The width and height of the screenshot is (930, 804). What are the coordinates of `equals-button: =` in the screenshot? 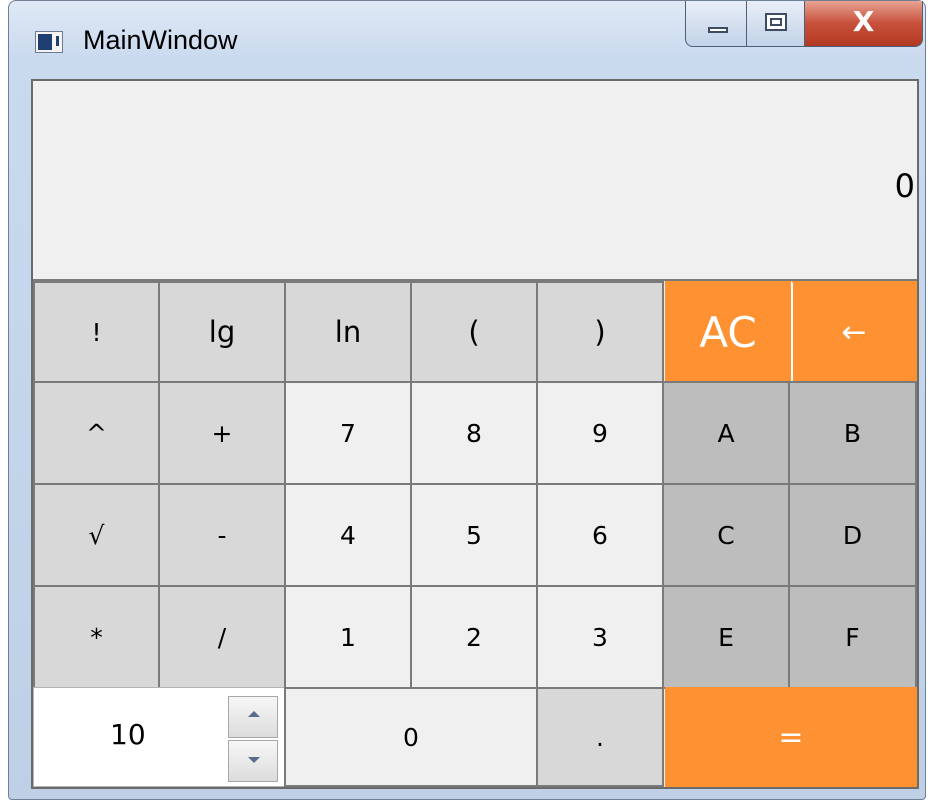 It's located at (791, 737).